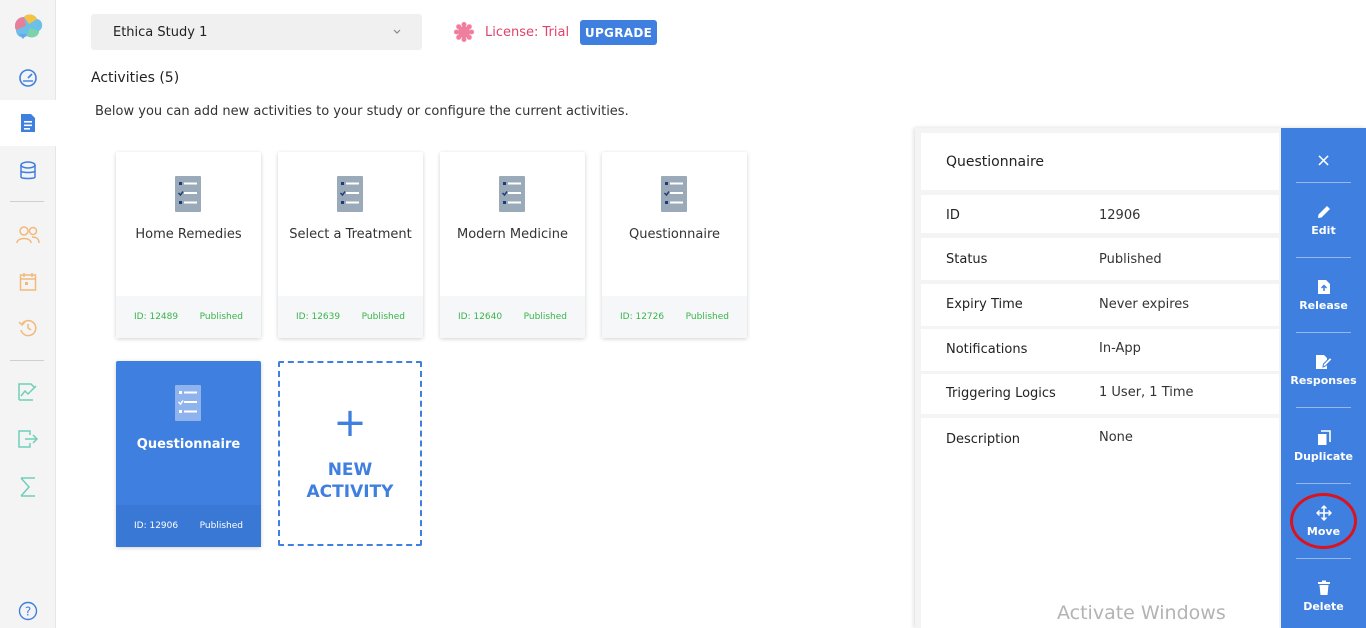  Describe the element at coordinates (28, 235) in the screenshot. I see `participants-icon` at that location.